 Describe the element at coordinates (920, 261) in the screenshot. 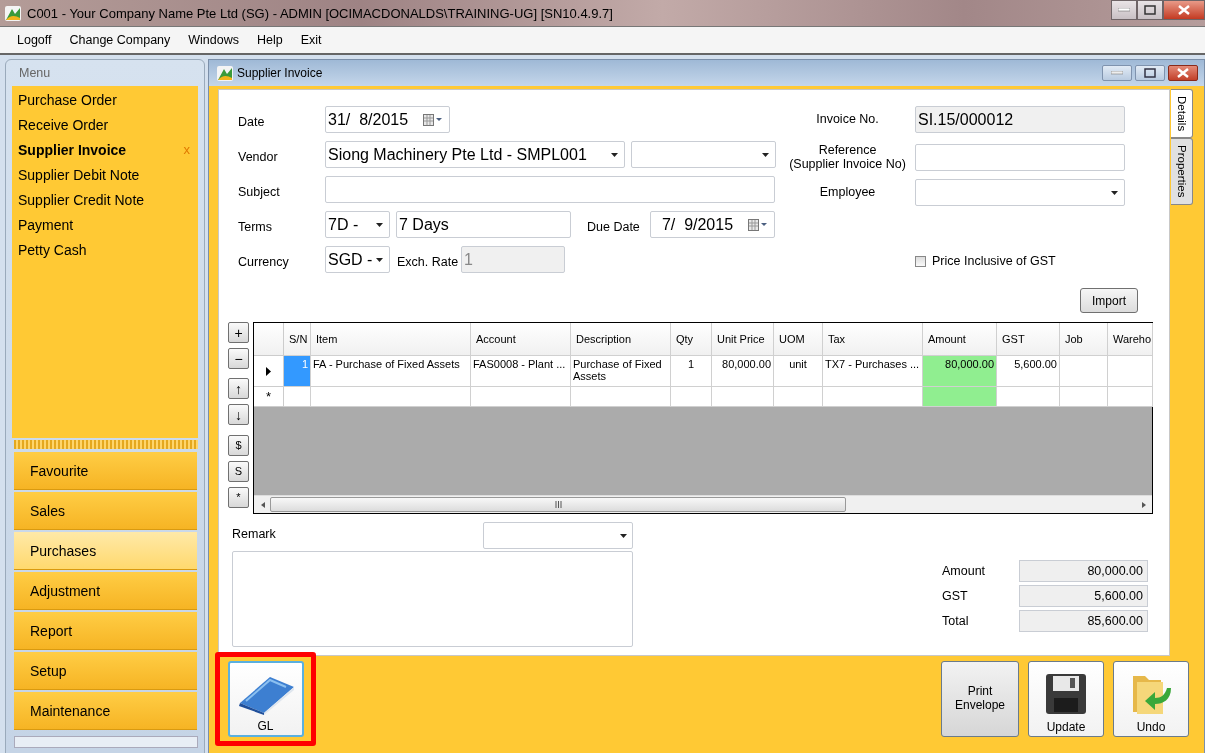

I see `checkbox` at that location.